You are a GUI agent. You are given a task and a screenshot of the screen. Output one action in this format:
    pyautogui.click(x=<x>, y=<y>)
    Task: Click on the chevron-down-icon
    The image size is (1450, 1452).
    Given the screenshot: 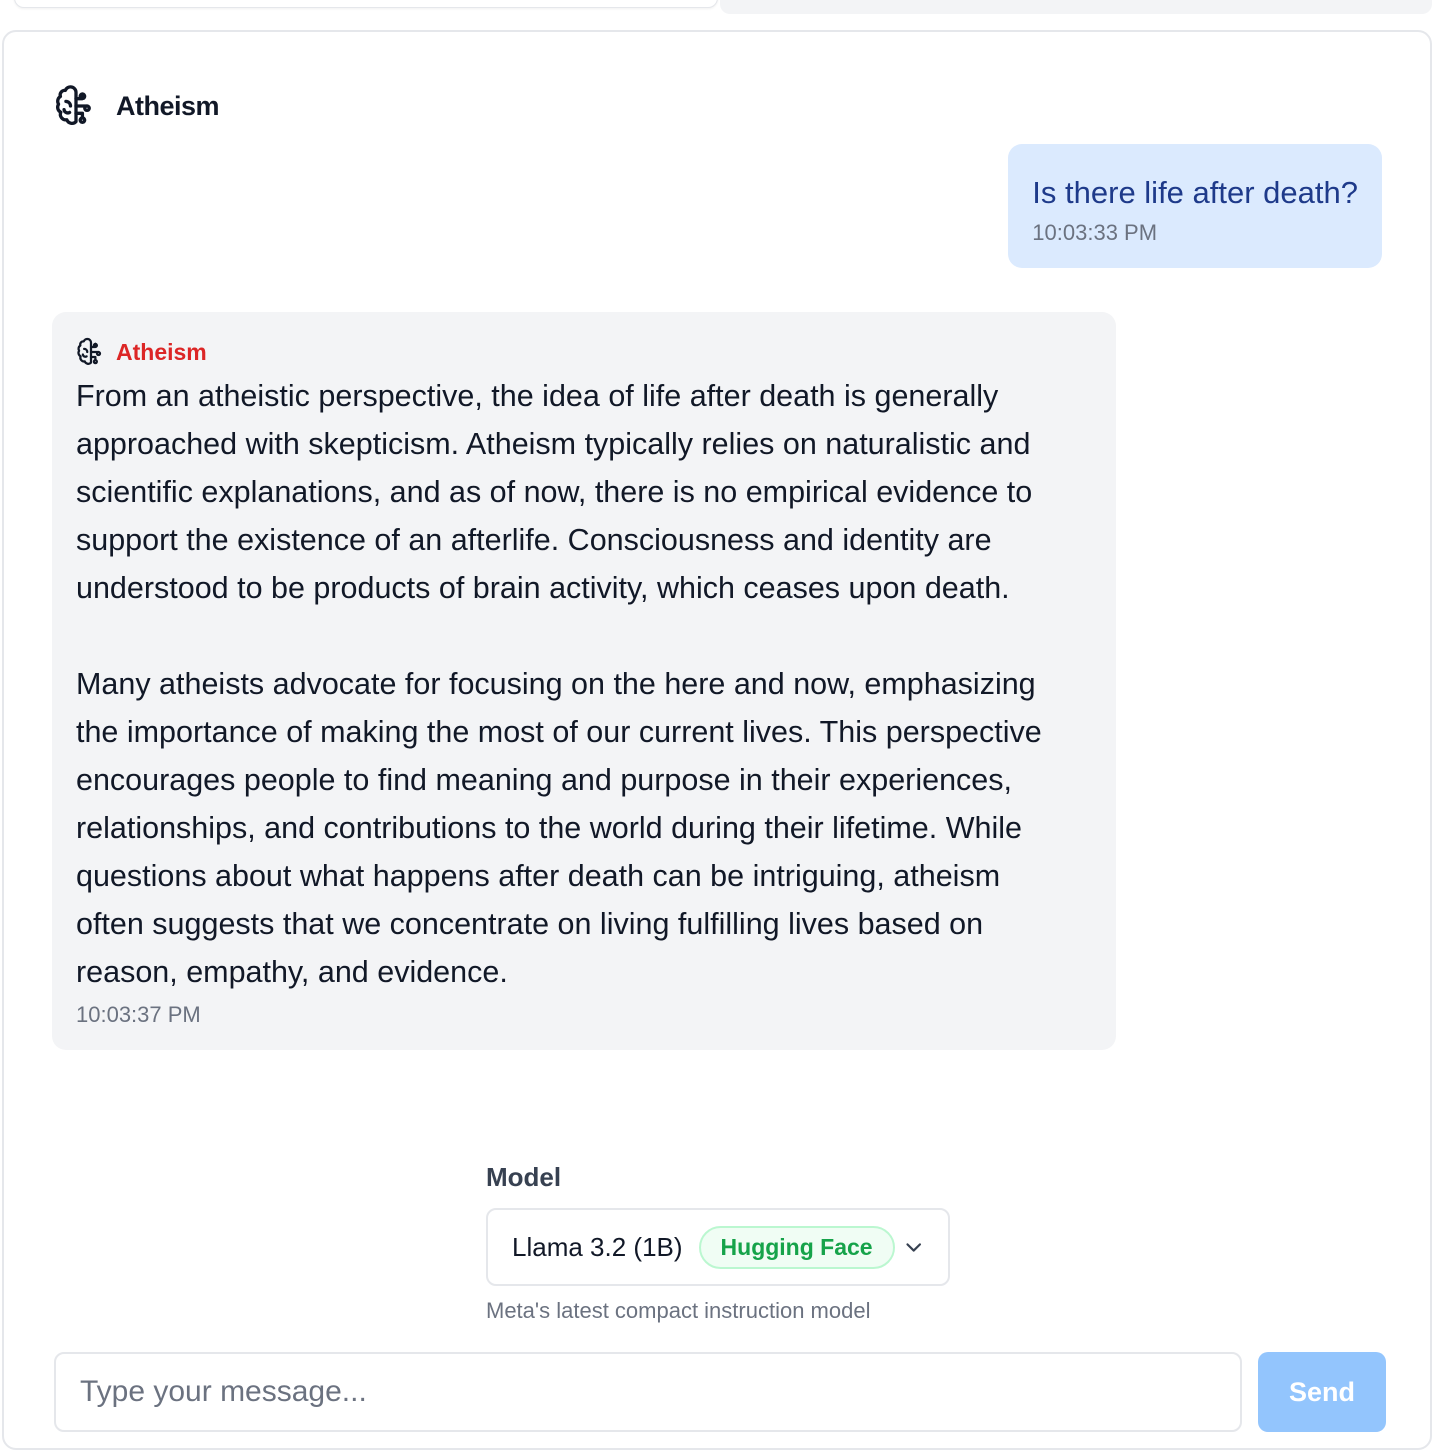 What is the action you would take?
    pyautogui.click(x=913, y=1247)
    